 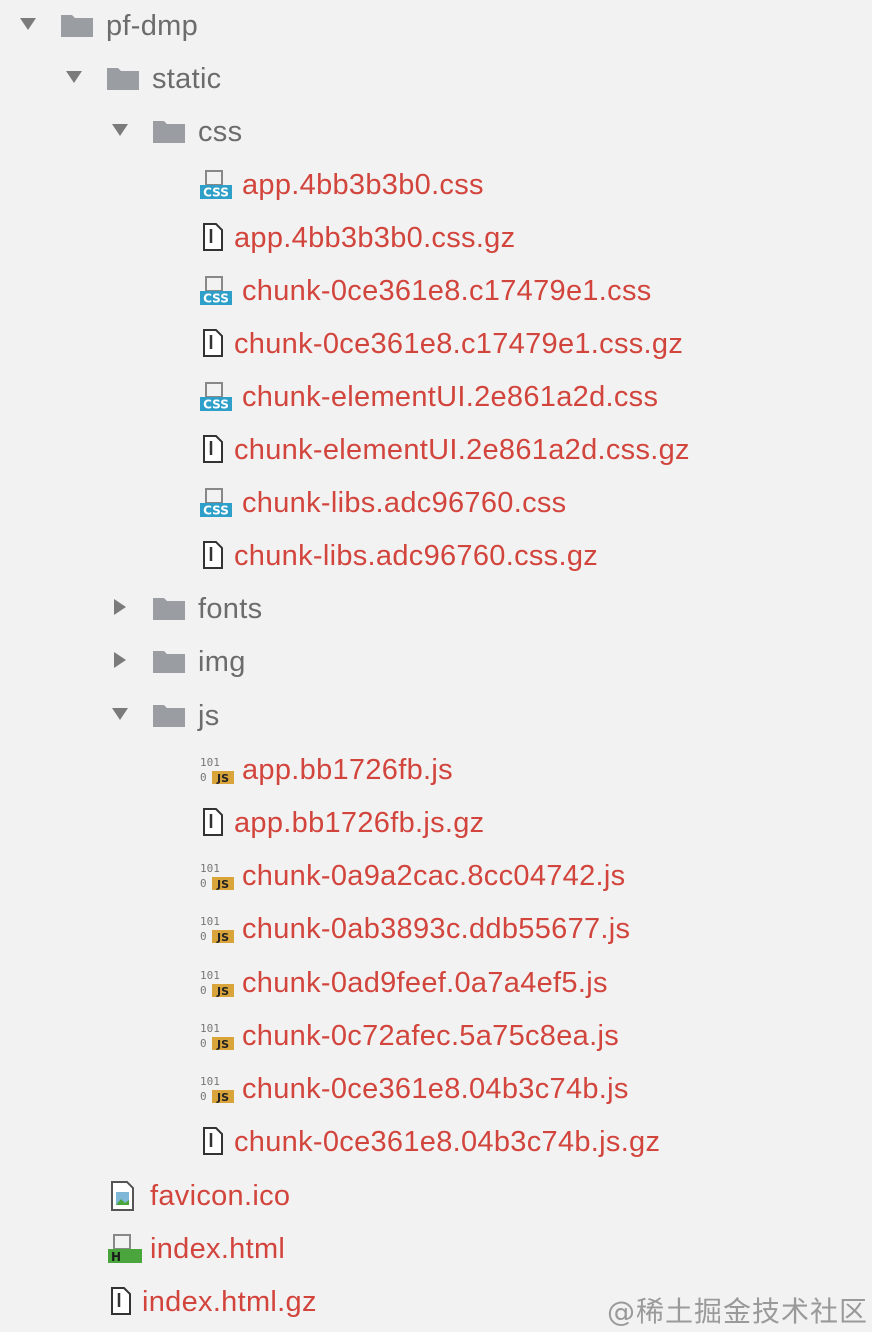 What do you see at coordinates (436, 716) in the screenshot?
I see `tree-node-js: js` at bounding box center [436, 716].